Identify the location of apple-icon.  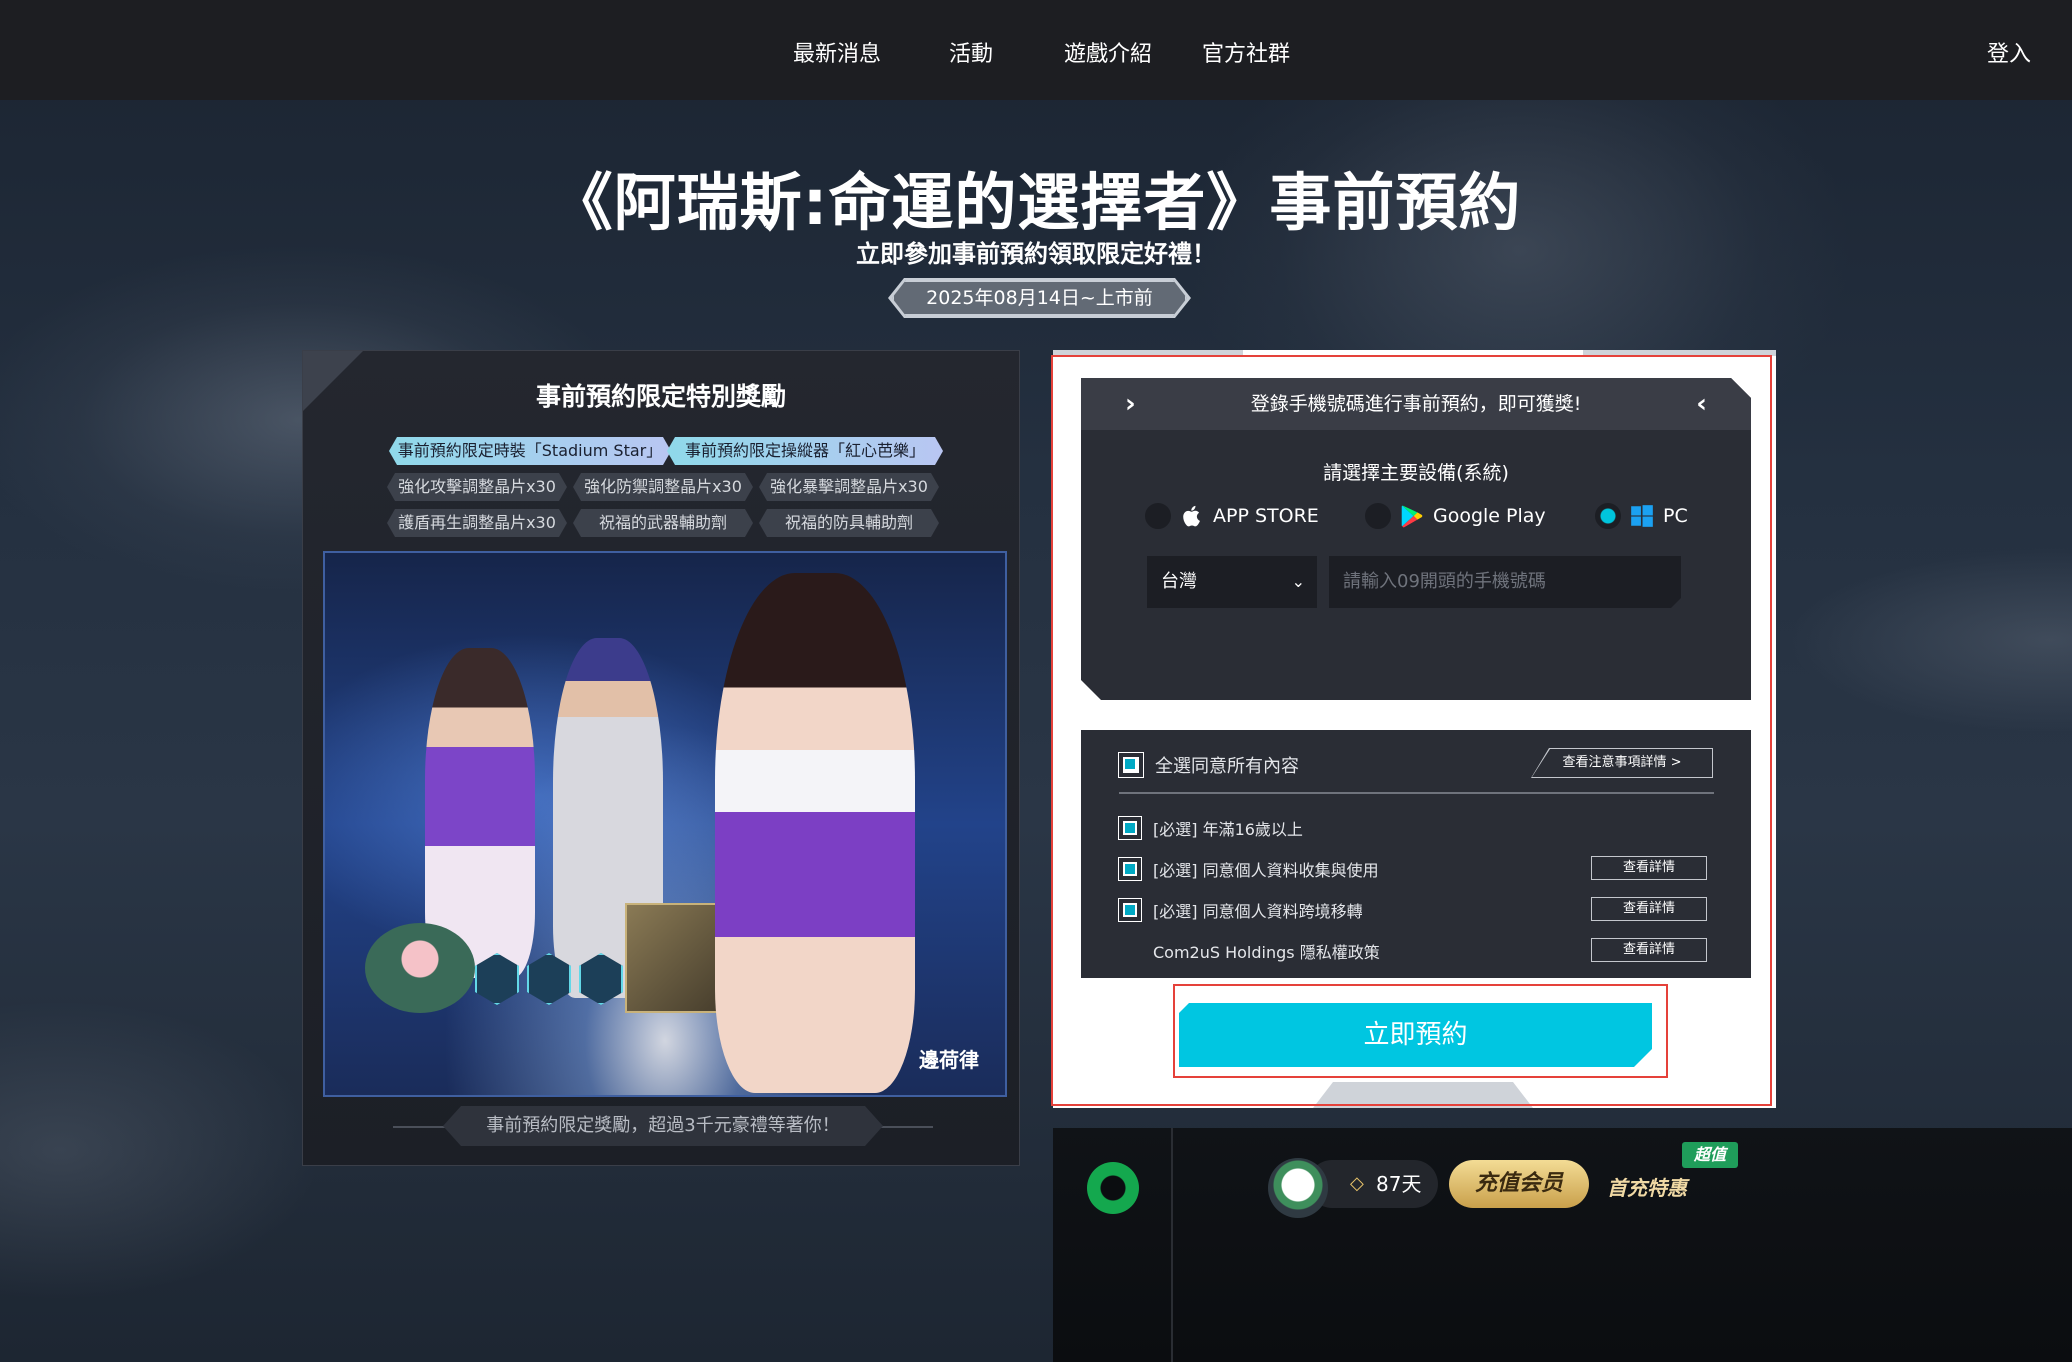
(1192, 516).